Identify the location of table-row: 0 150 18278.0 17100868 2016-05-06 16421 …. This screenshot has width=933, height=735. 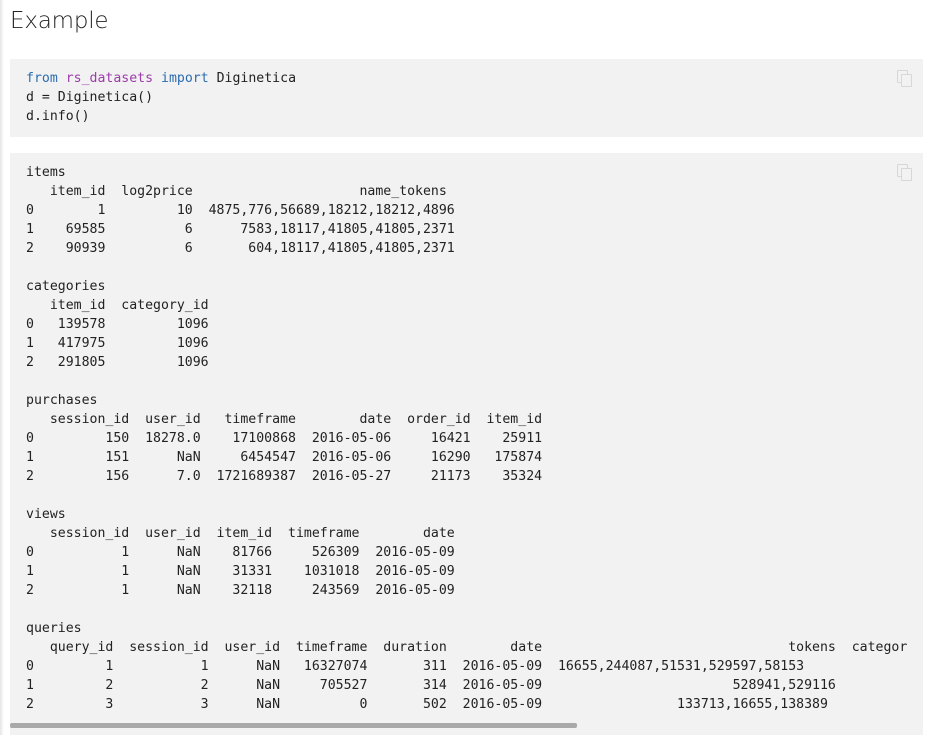
(284, 438).